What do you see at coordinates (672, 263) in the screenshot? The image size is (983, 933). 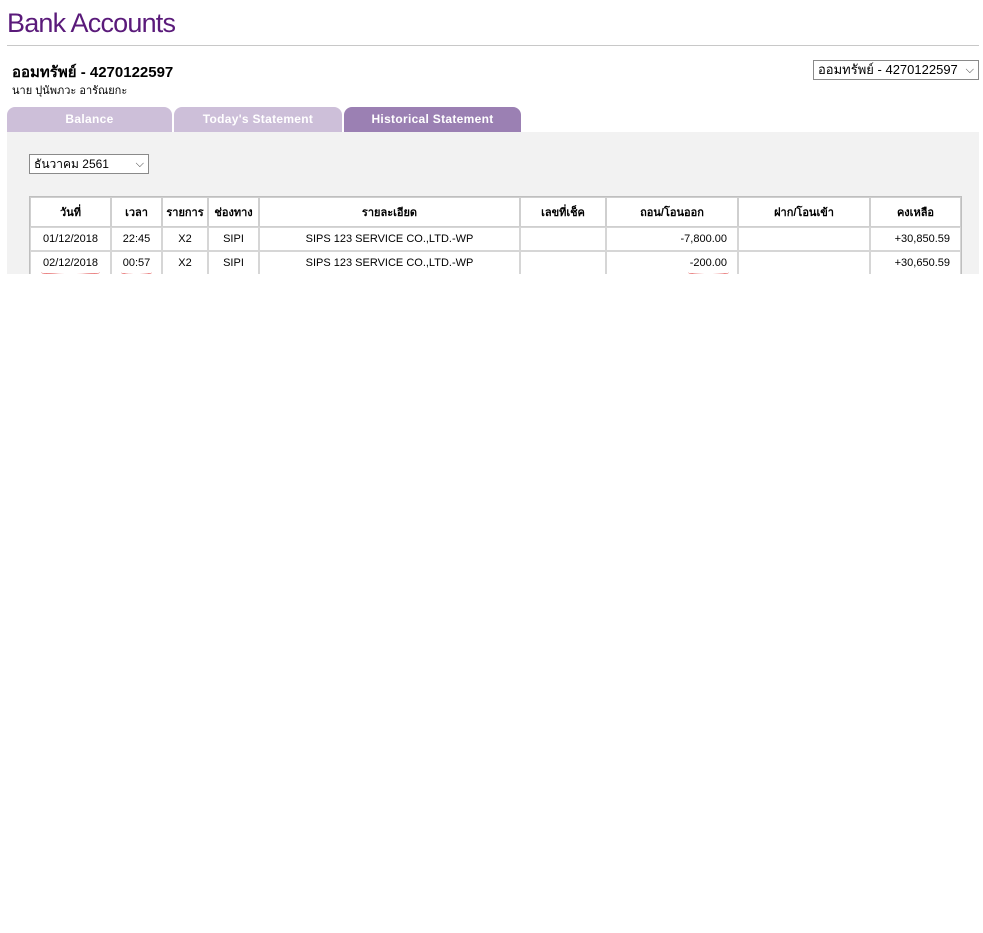 I see `cell-withdraw: -200.00` at bounding box center [672, 263].